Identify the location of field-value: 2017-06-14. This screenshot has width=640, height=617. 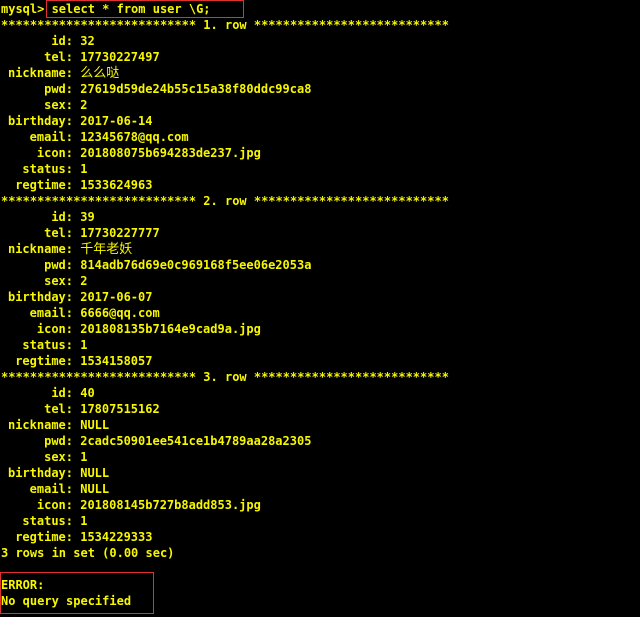
(116, 121).